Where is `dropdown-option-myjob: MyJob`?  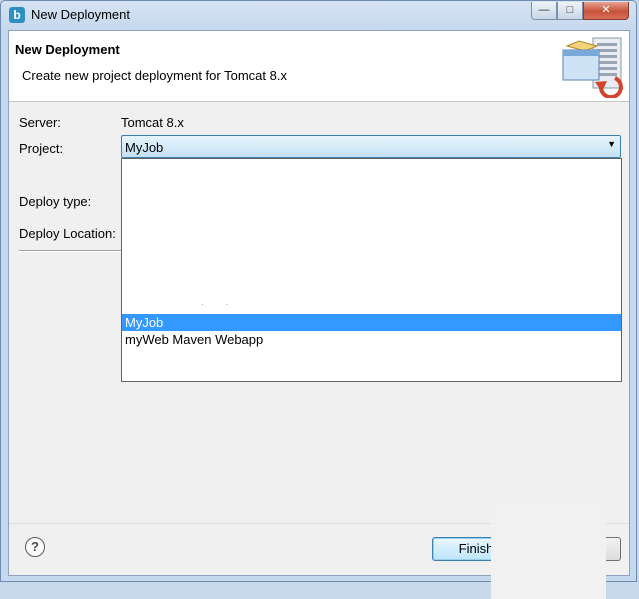 dropdown-option-myjob: MyJob is located at coordinates (371, 322).